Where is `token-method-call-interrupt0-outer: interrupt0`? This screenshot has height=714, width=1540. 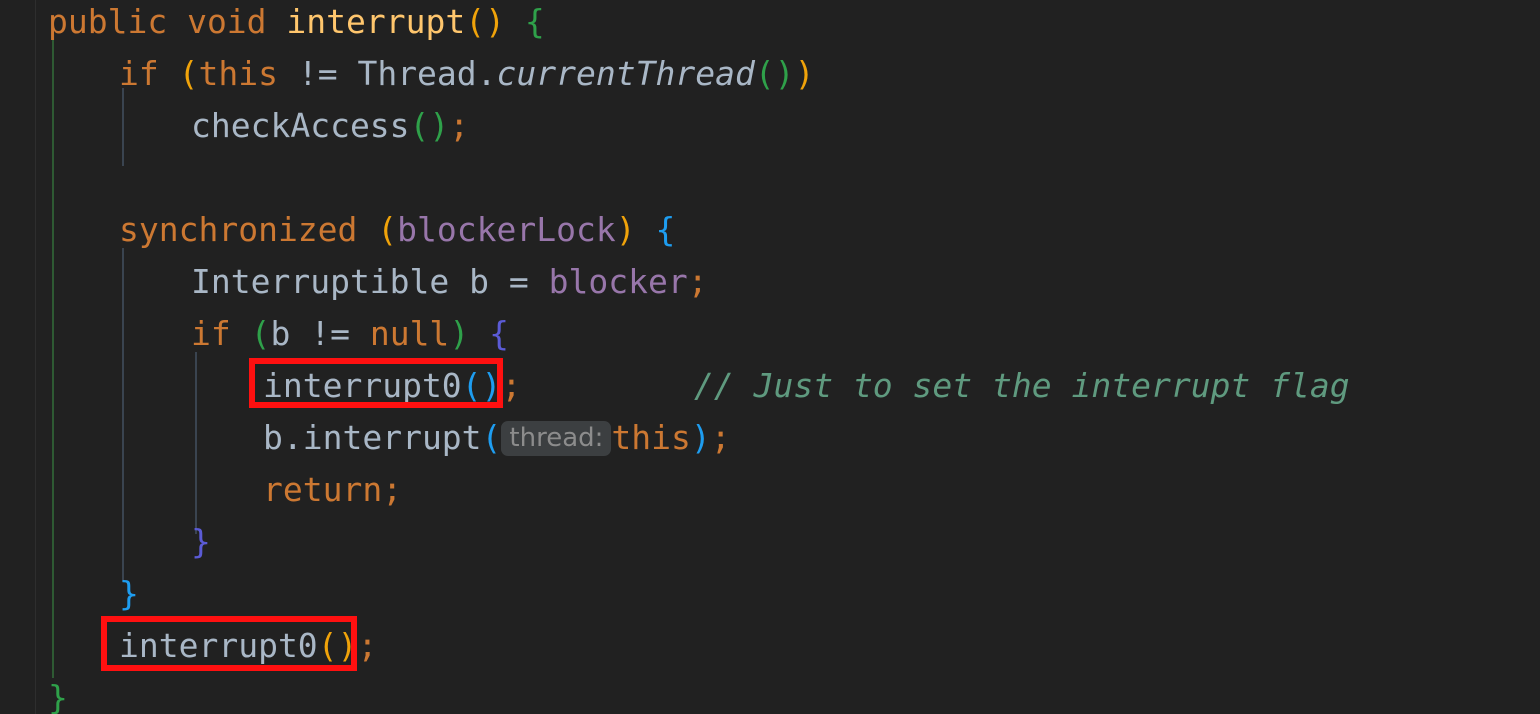 token-method-call-interrupt0-outer: interrupt0 is located at coordinates (218, 645).